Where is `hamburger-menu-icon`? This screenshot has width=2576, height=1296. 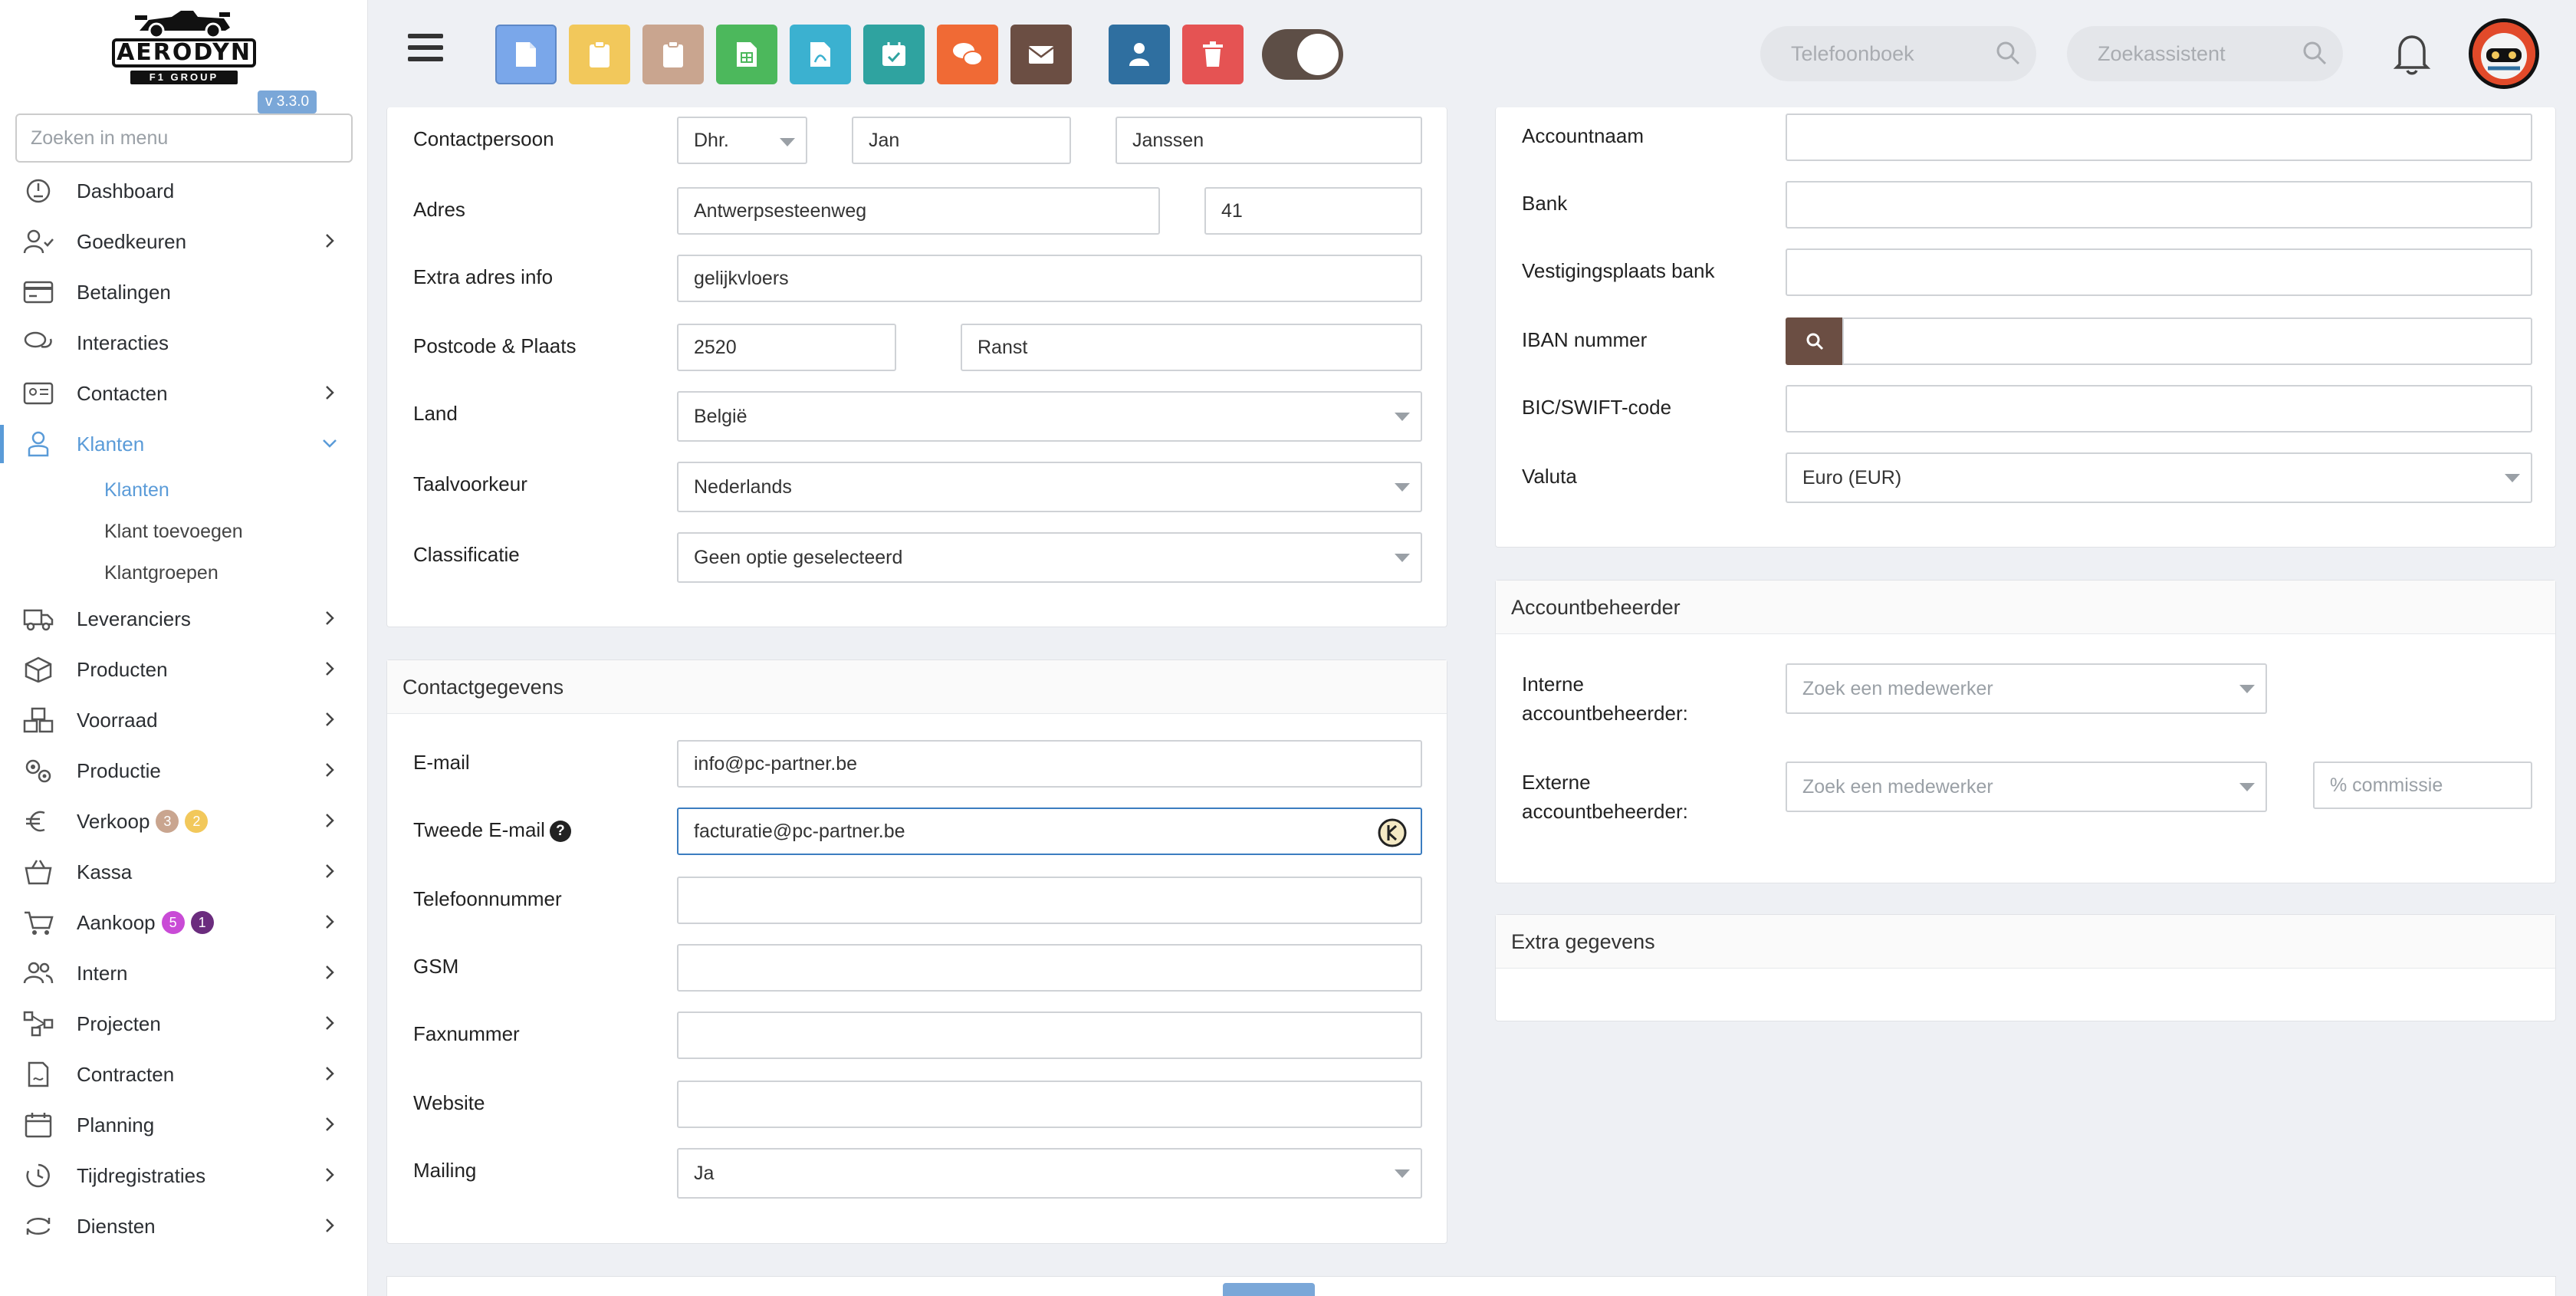 hamburger-menu-icon is located at coordinates (426, 49).